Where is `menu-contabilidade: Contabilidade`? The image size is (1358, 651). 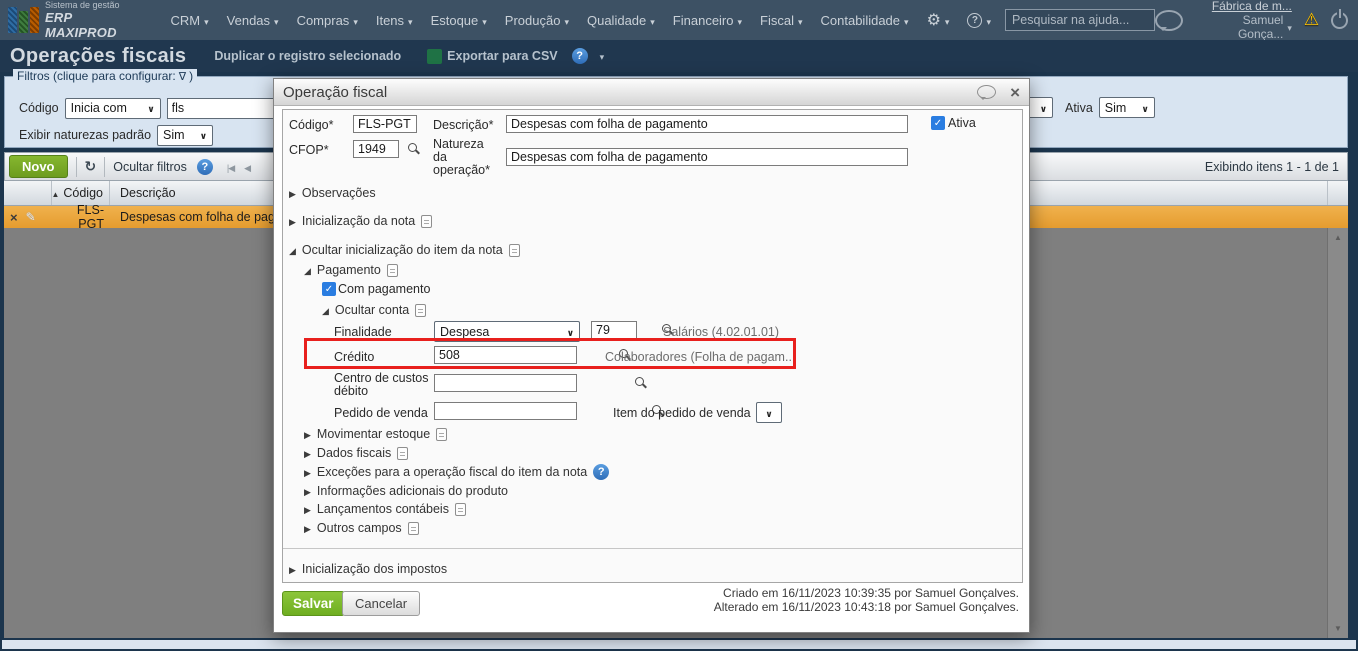
menu-contabilidade: Contabilidade is located at coordinates (865, 20).